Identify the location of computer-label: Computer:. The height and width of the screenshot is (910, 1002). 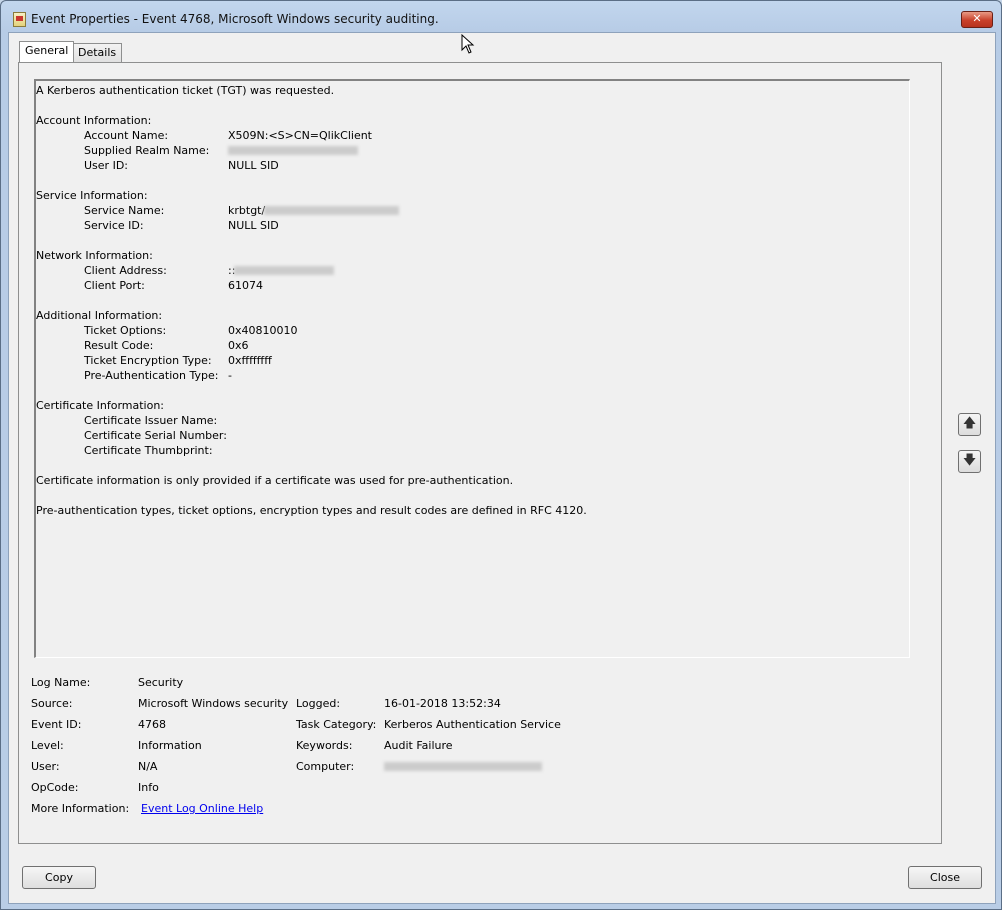
(325, 766).